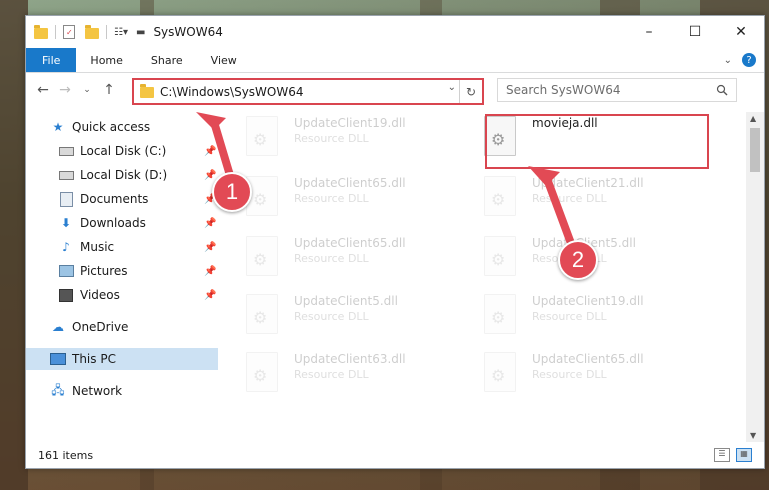 The width and height of the screenshot is (769, 490). What do you see at coordinates (232, 192) in the screenshot?
I see `callout-badge-1: 1` at bounding box center [232, 192].